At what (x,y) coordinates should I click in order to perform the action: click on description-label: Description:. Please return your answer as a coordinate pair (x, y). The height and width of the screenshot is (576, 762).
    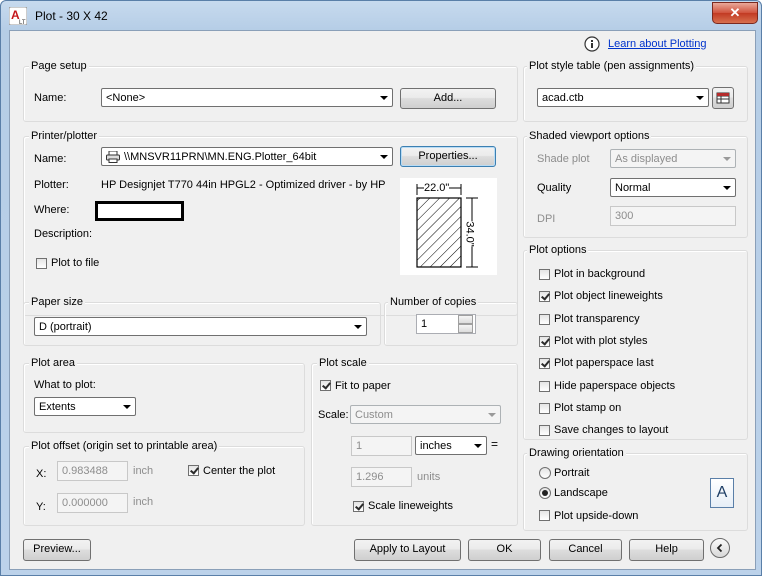
    Looking at the image, I should click on (63, 234).